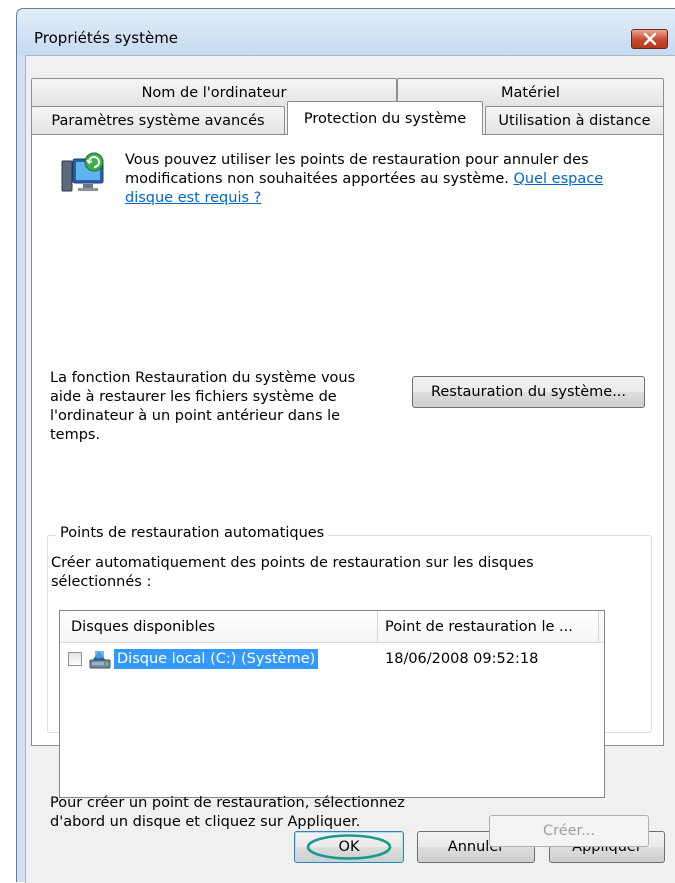  I want to click on tab-label: Nom de l'ordinateur, so click(214, 93).